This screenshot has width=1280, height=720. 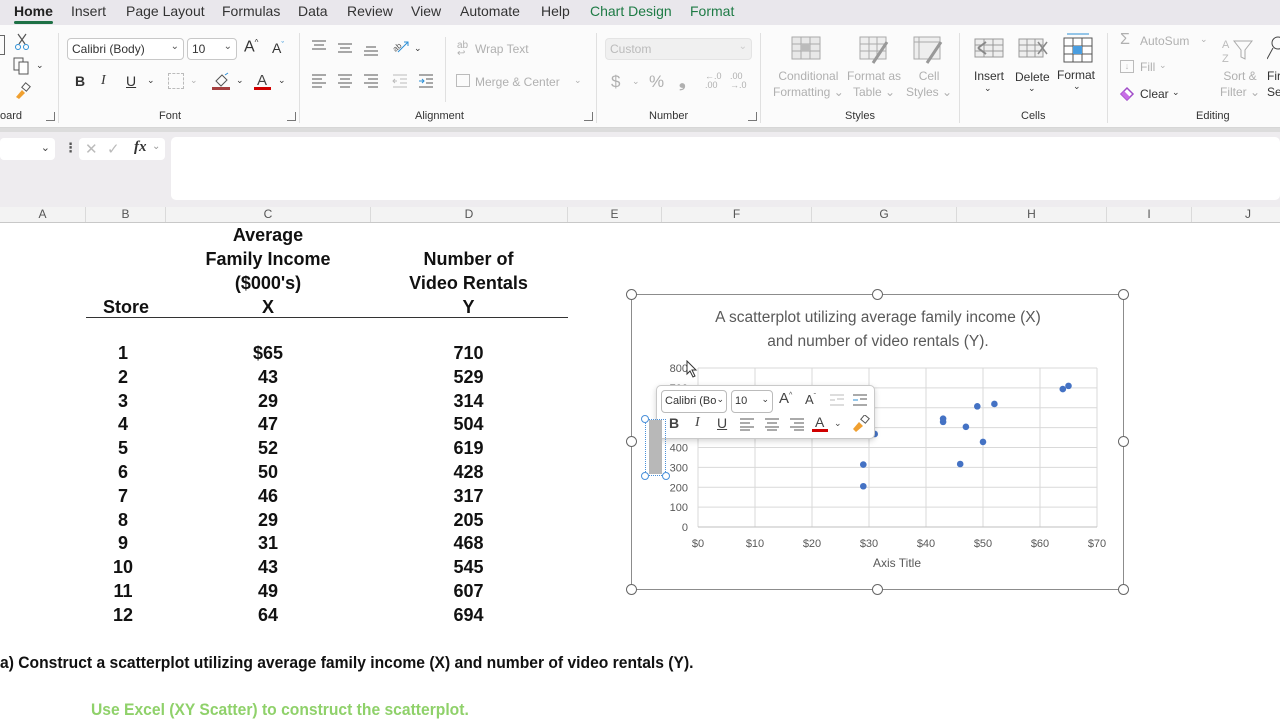 I want to click on table-cell-rentals: 694, so click(x=468, y=615).